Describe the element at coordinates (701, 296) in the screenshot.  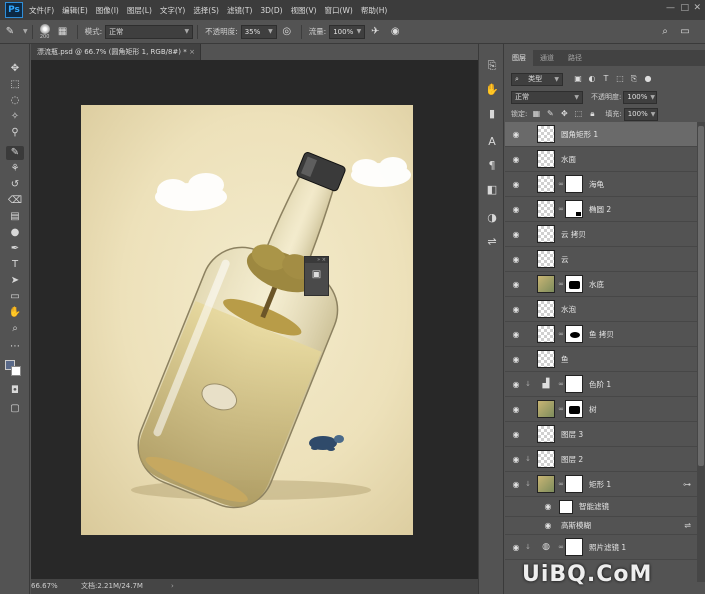
I see `scrollbar-thumb` at that location.